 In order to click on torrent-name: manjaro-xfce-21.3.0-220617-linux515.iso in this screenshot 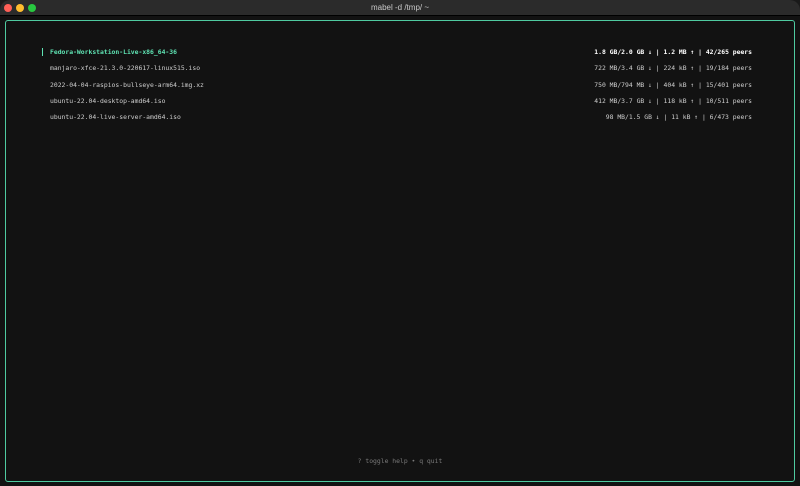, I will do `click(125, 68)`.